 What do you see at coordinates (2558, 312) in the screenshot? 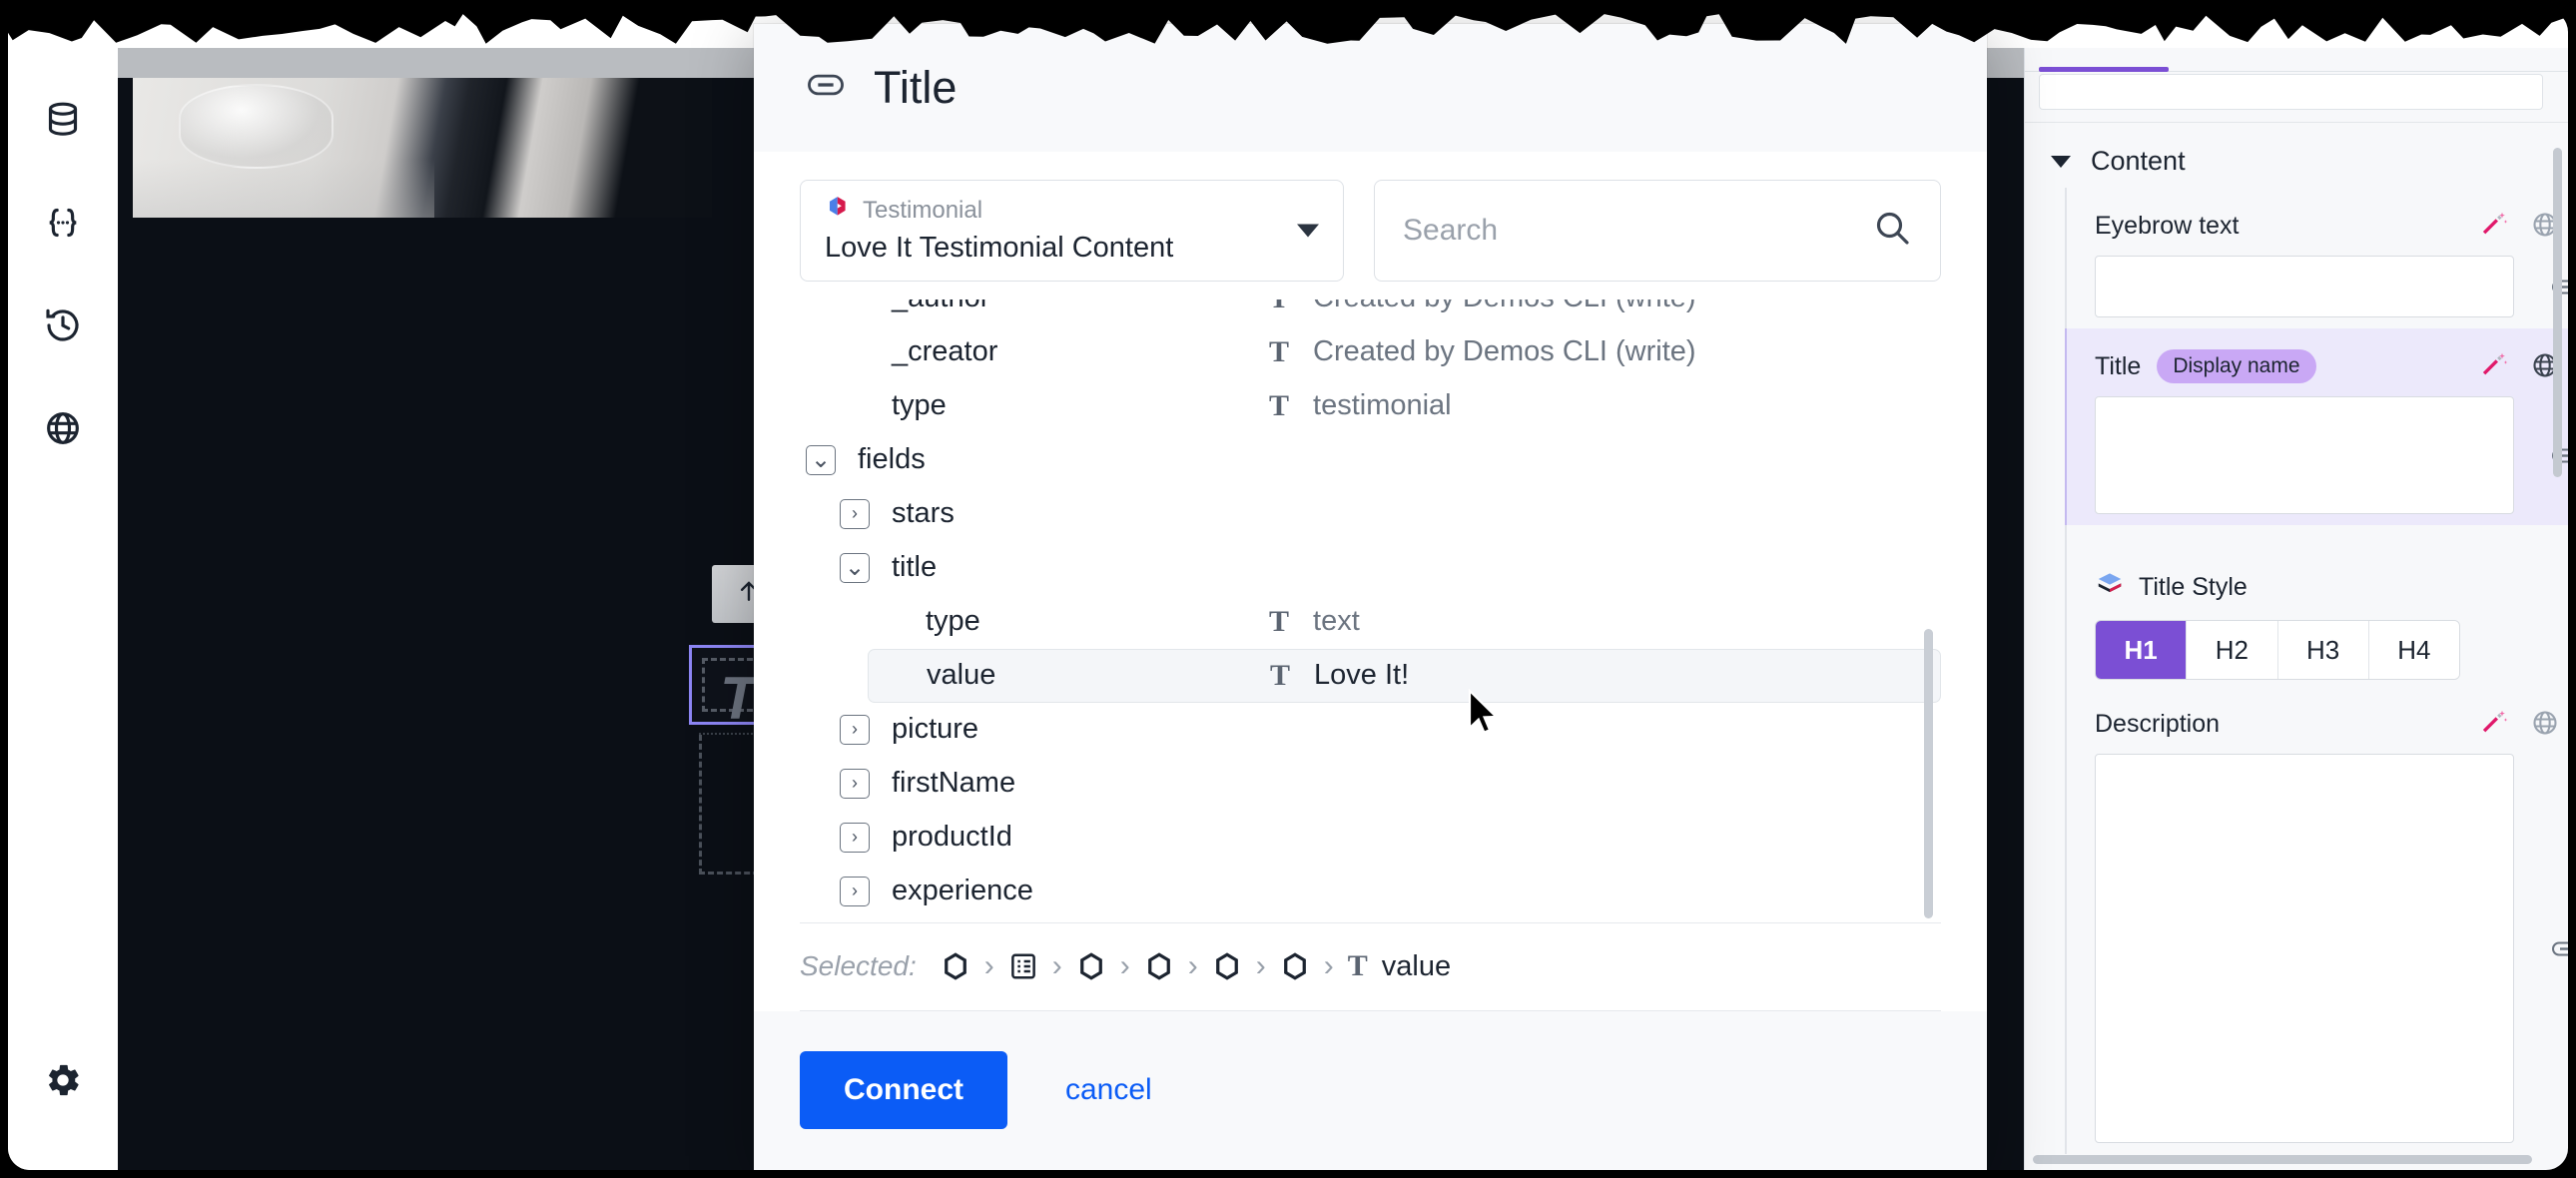
I see `panel-vertical-scrollbar` at bounding box center [2558, 312].